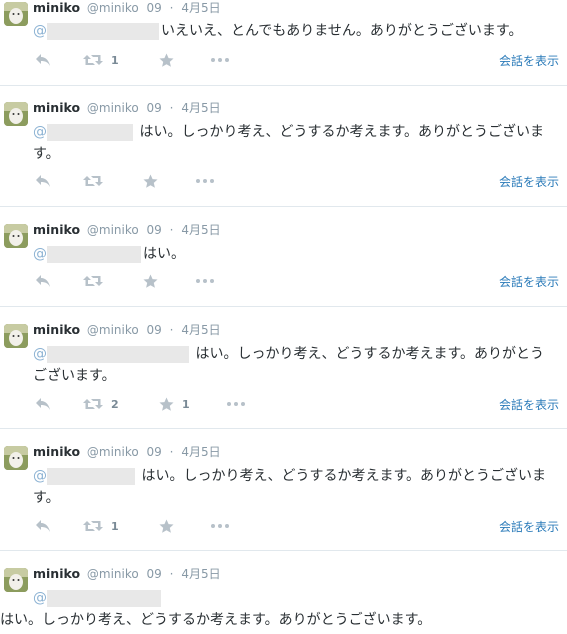 The width and height of the screenshot is (567, 634). I want to click on favorite-button: 1, so click(174, 404).